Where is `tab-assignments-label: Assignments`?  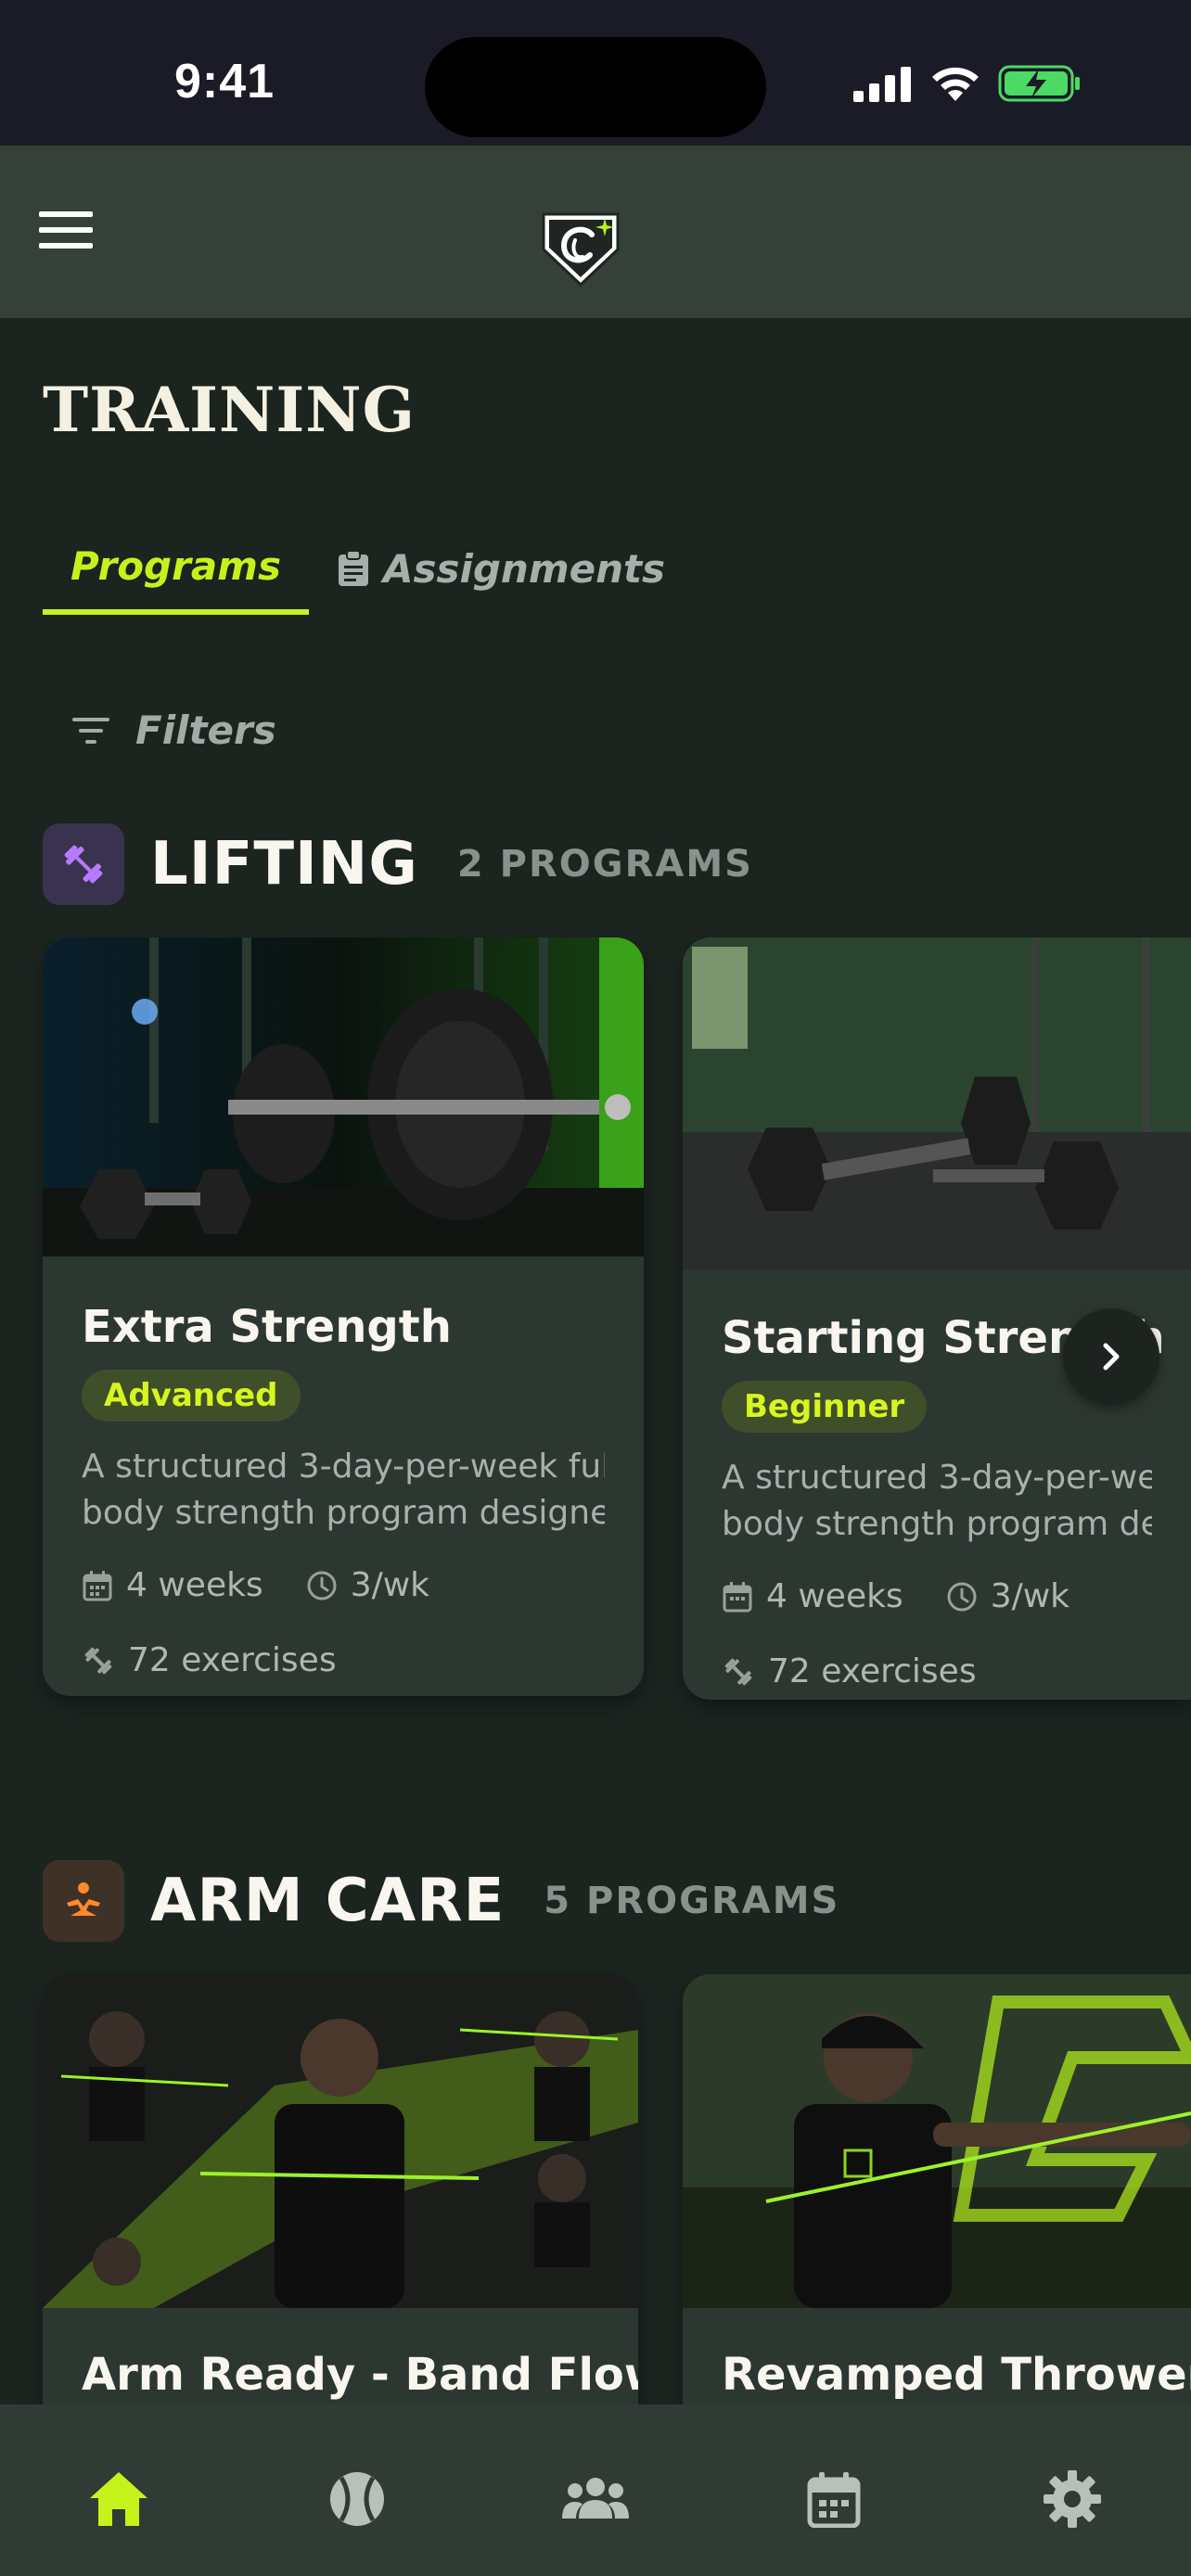 tab-assignments-label: Assignments is located at coordinates (524, 568).